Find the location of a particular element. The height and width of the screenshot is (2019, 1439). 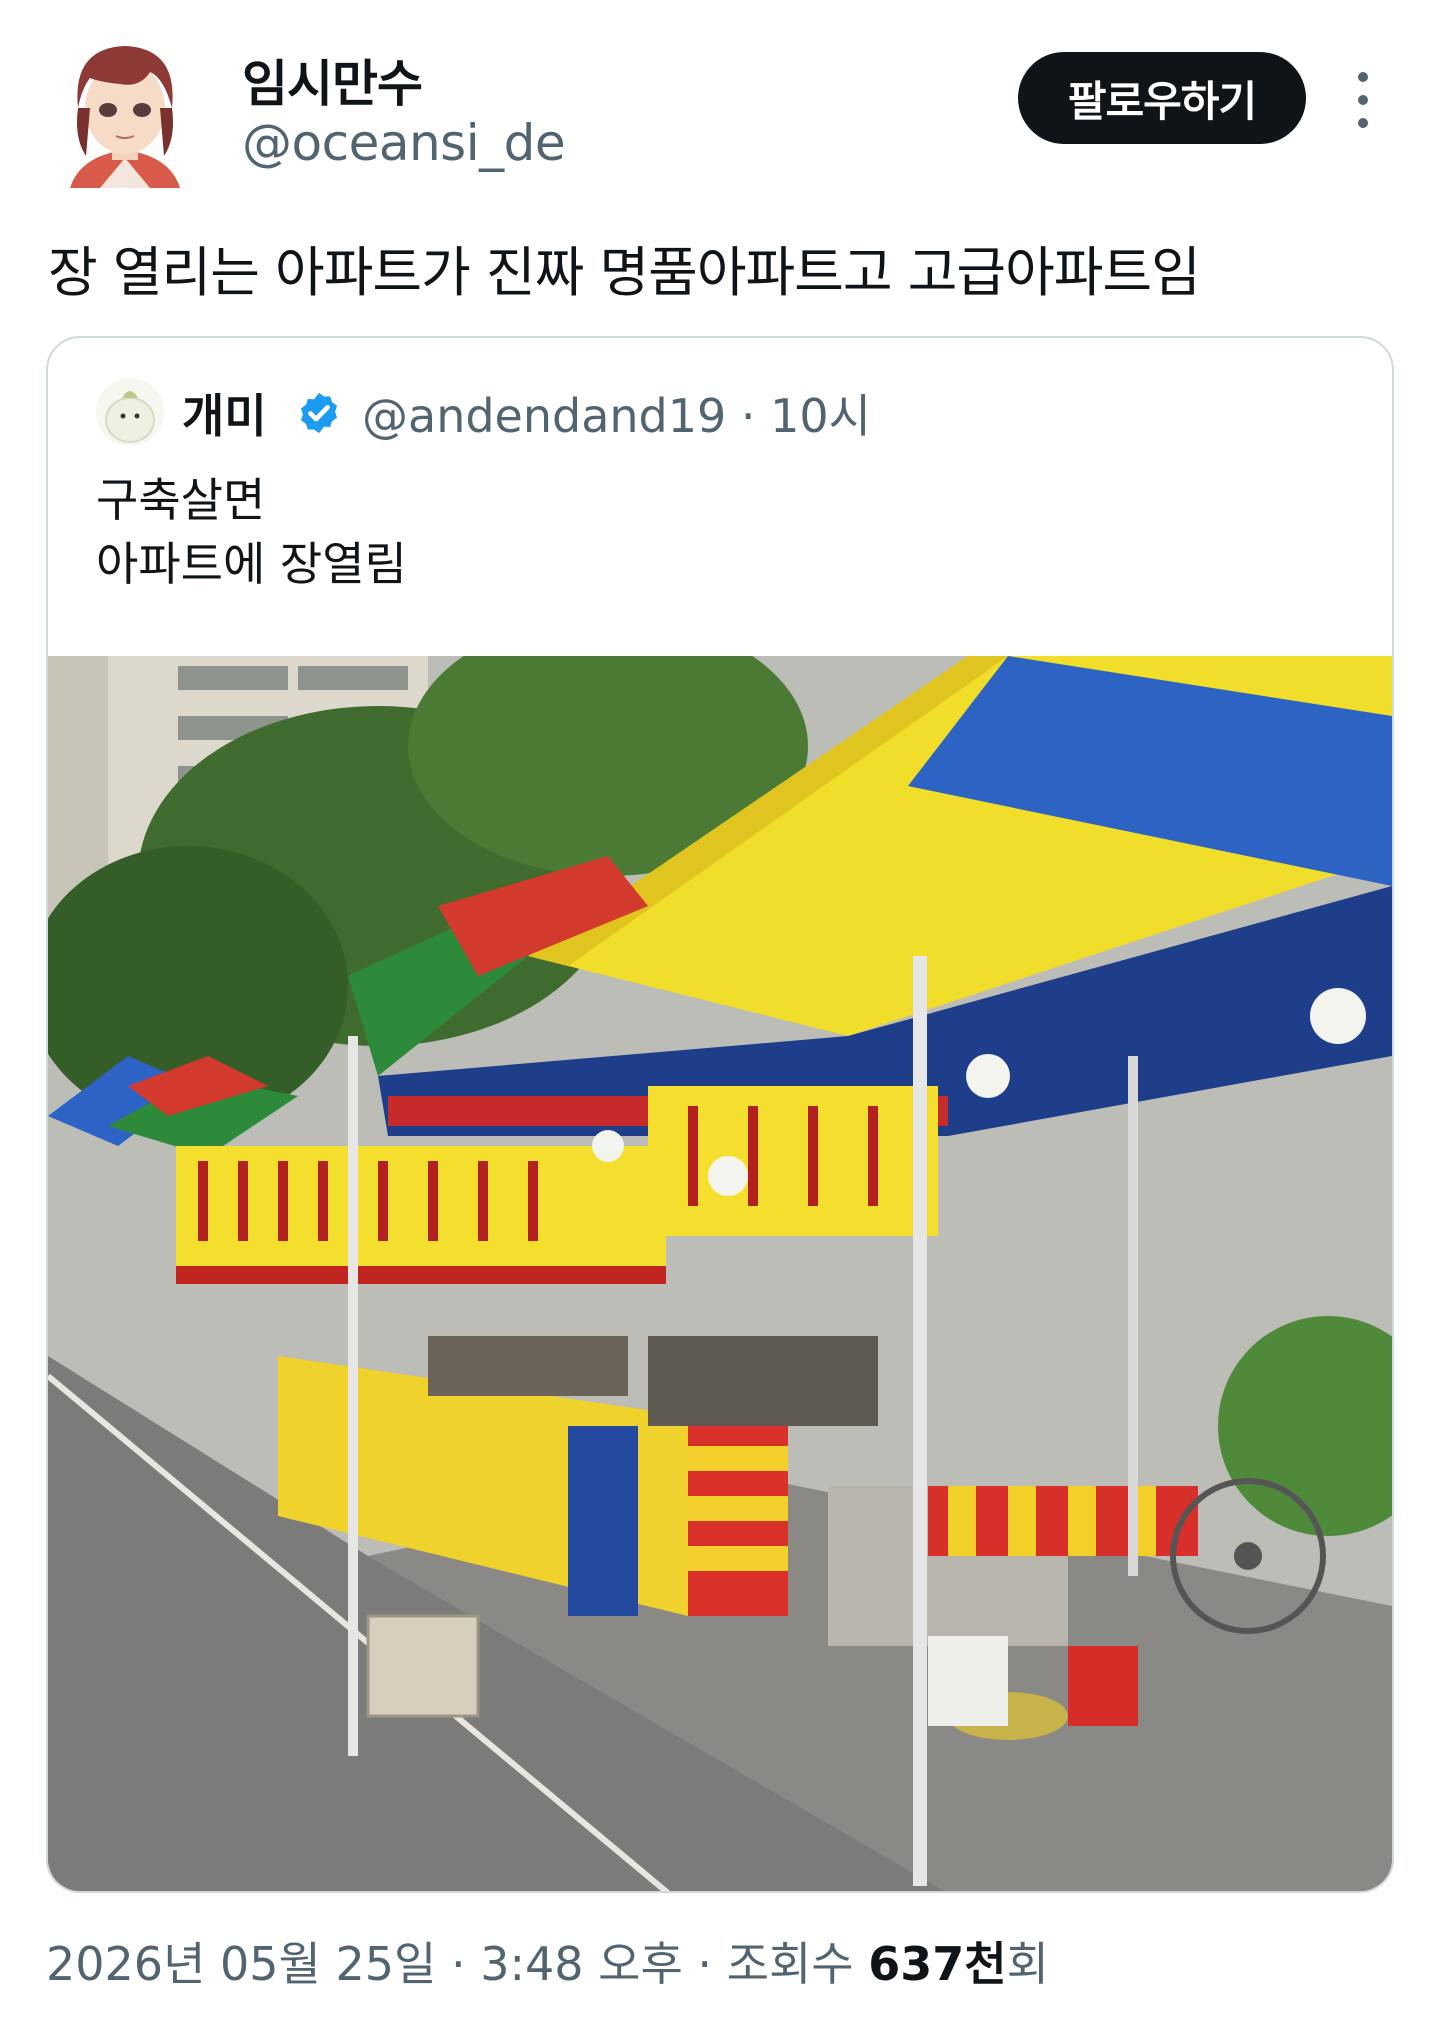

quoted-handle-time: @andendand19 · 10시 is located at coordinates (616, 413).